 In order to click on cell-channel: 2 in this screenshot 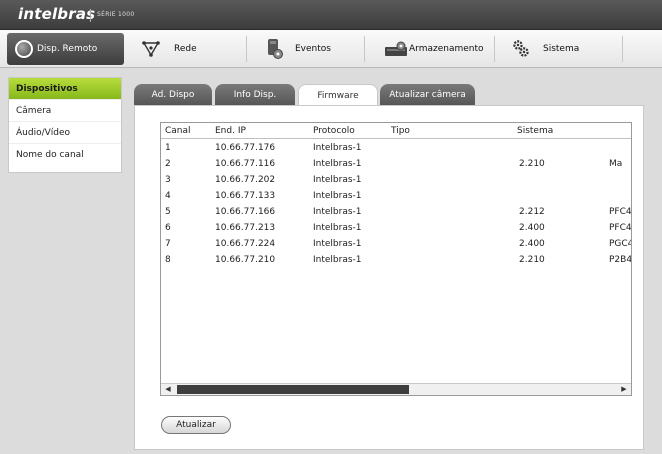, I will do `click(168, 164)`.